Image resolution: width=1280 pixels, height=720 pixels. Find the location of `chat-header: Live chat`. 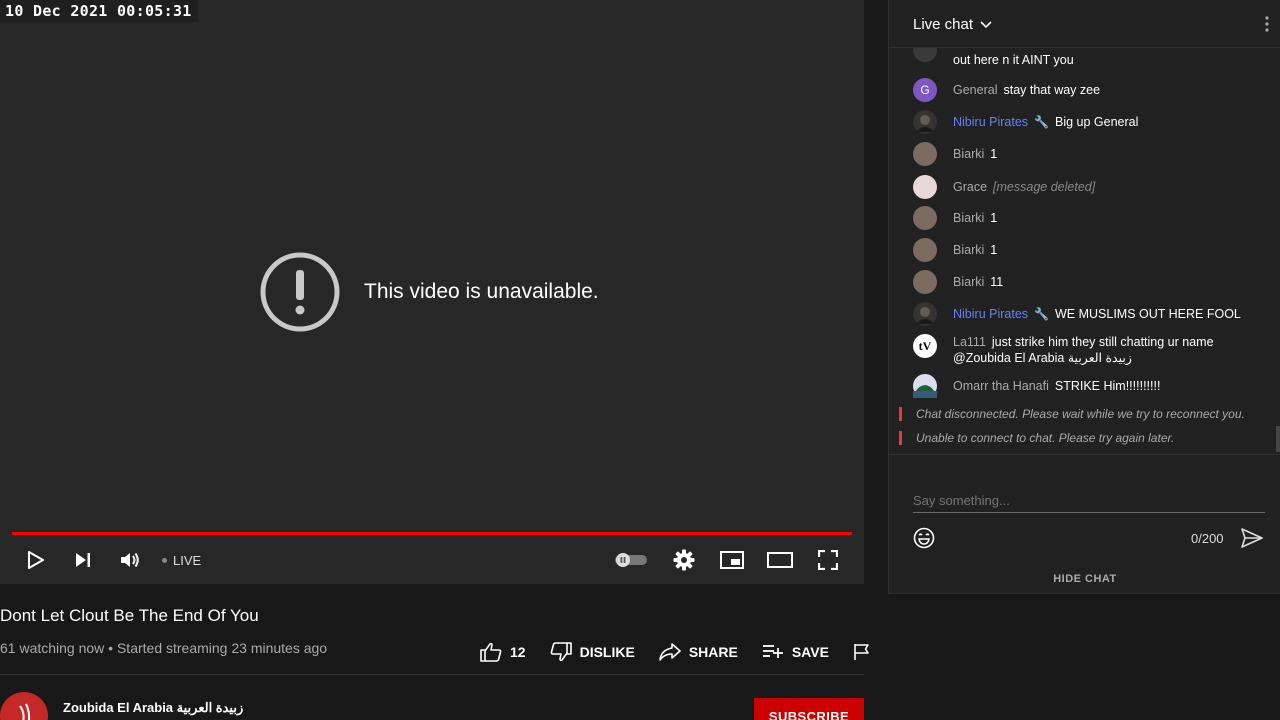

chat-header: Live chat is located at coordinates (1084, 24).